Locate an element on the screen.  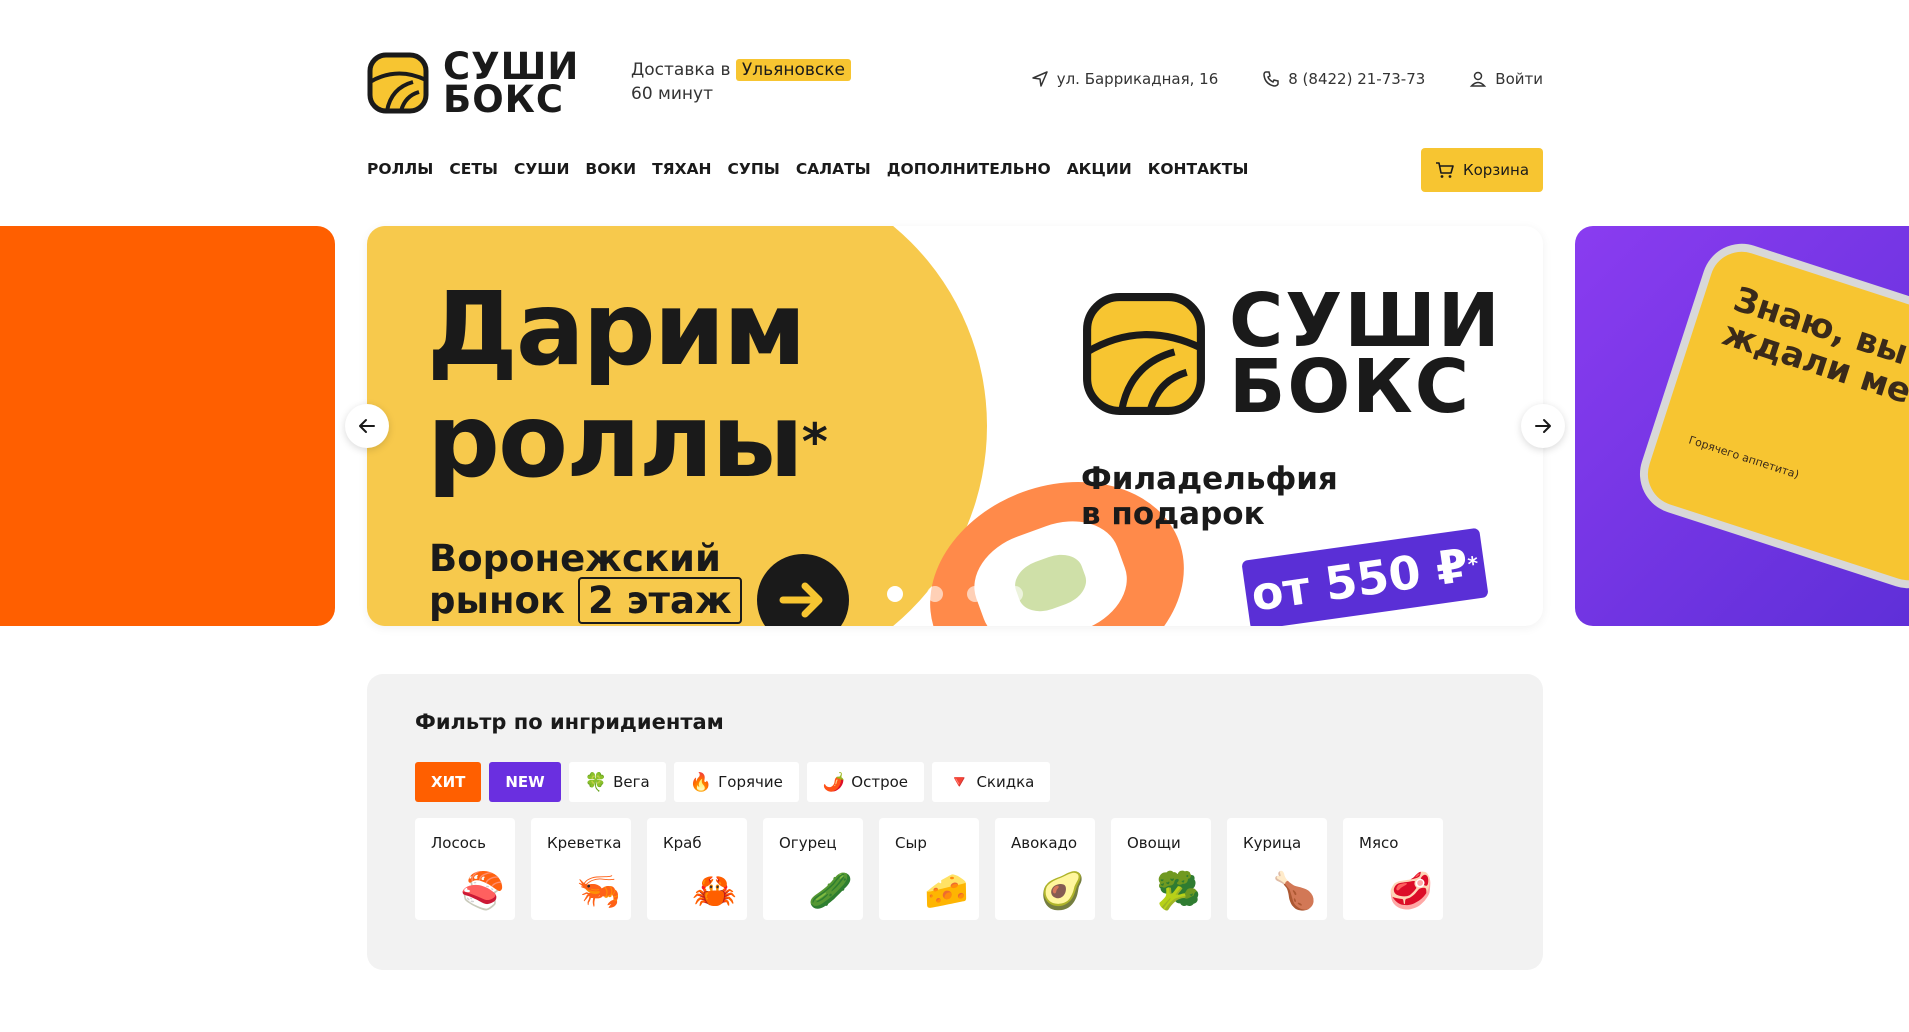
ingredient-card-cucumber: Огурец 🥒 is located at coordinates (813, 869).